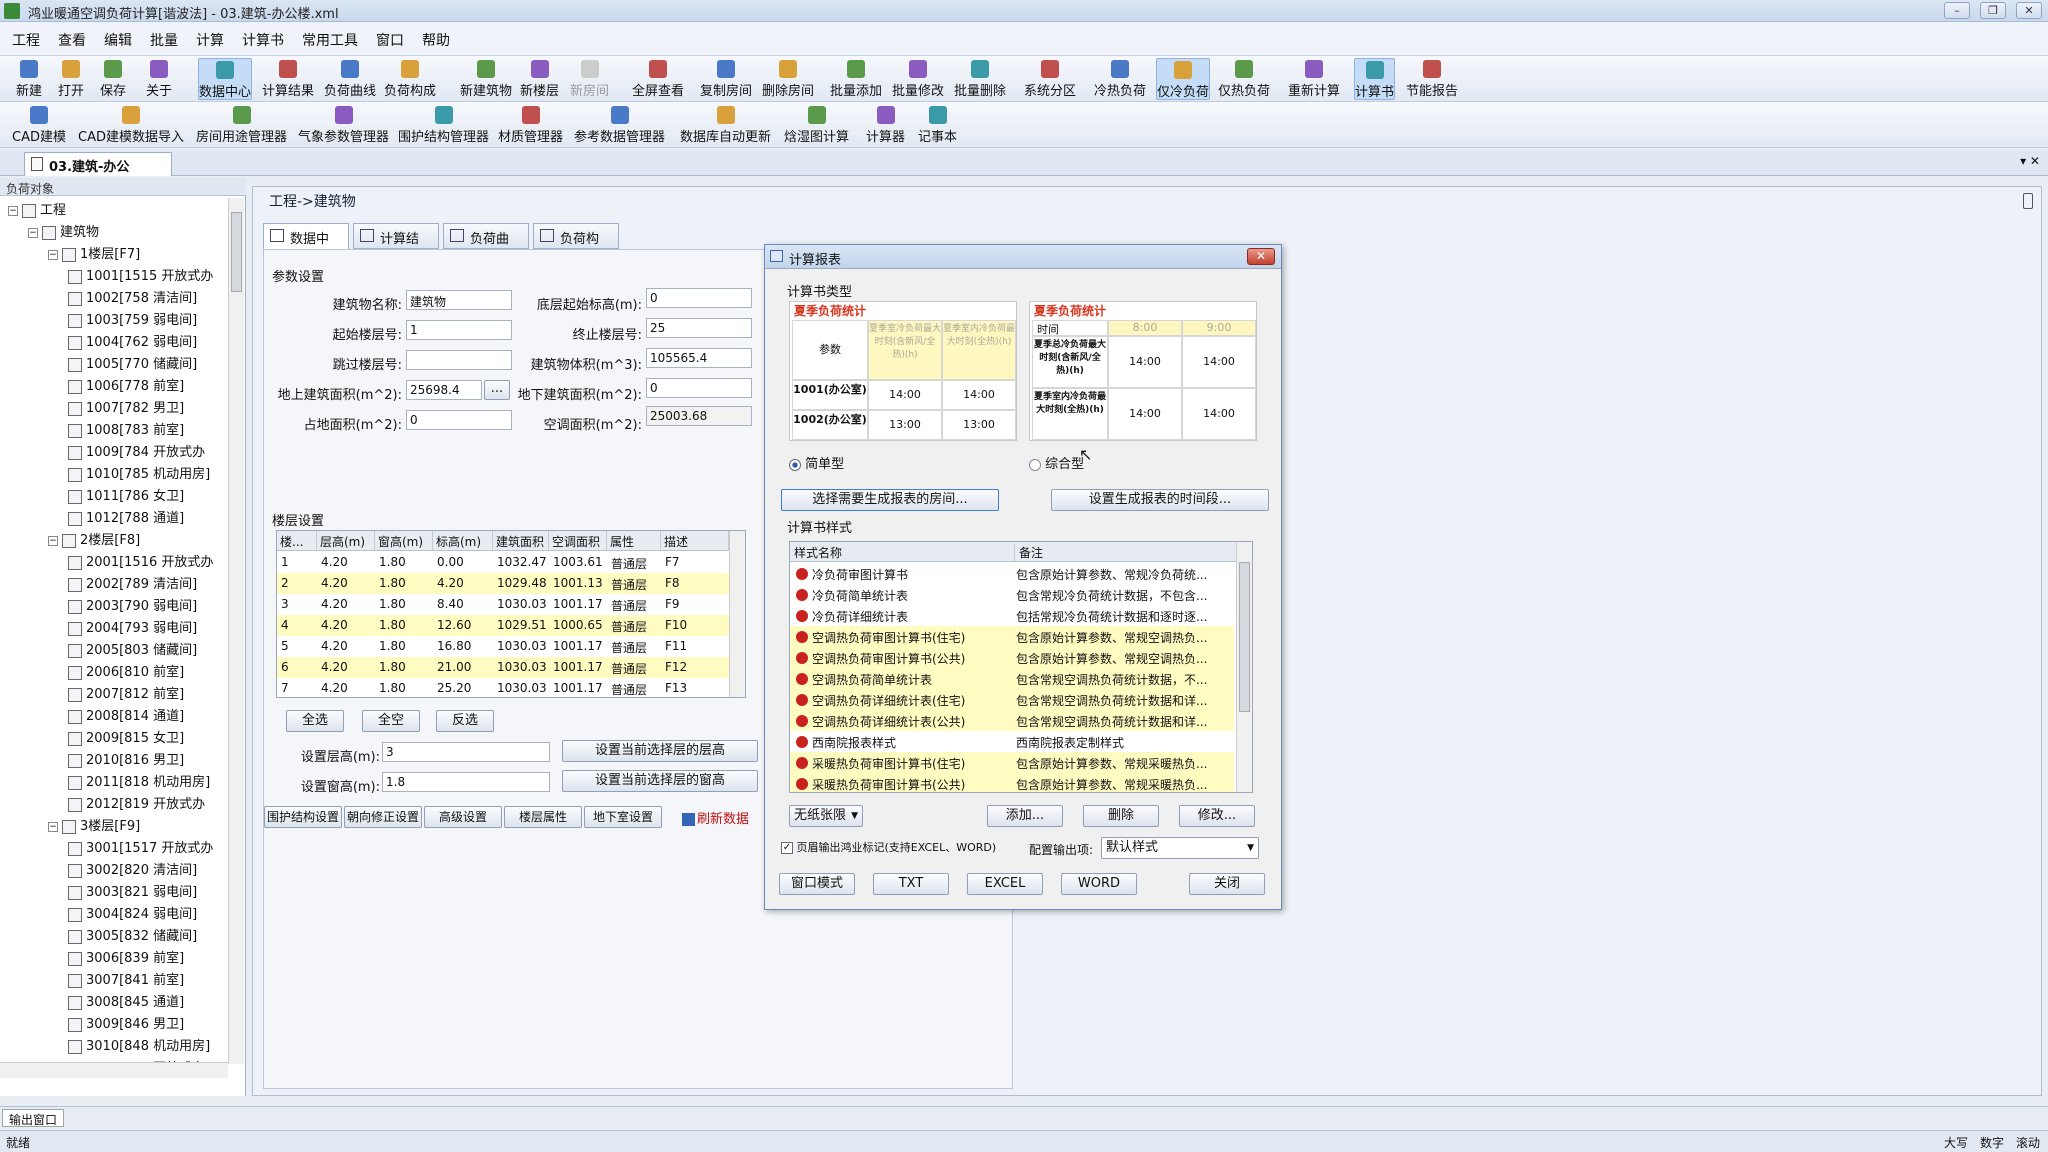 This screenshot has width=2048, height=1152. Describe the element at coordinates (140, 849) in the screenshot. I see `tree-node: 3001[1517 开放式办` at that location.